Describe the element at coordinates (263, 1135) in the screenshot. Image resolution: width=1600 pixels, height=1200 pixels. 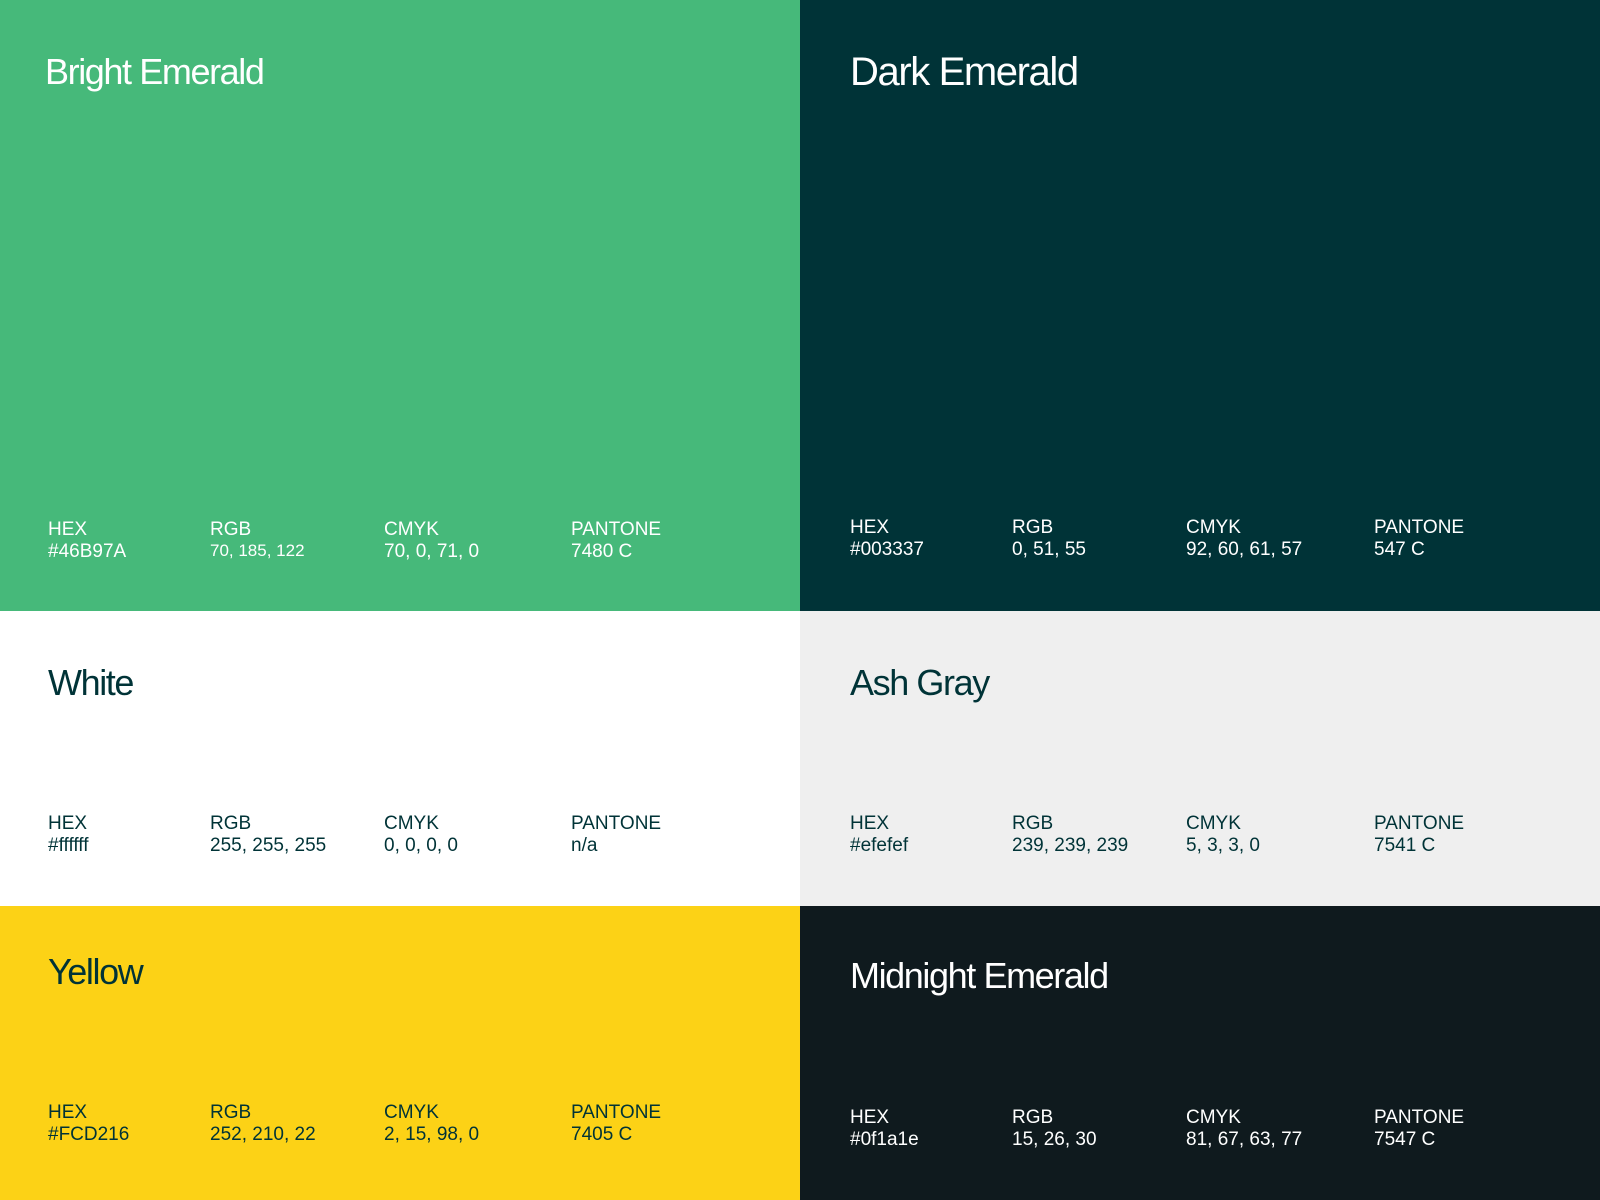
I see `rgb-value: 252, 210, 22` at that location.